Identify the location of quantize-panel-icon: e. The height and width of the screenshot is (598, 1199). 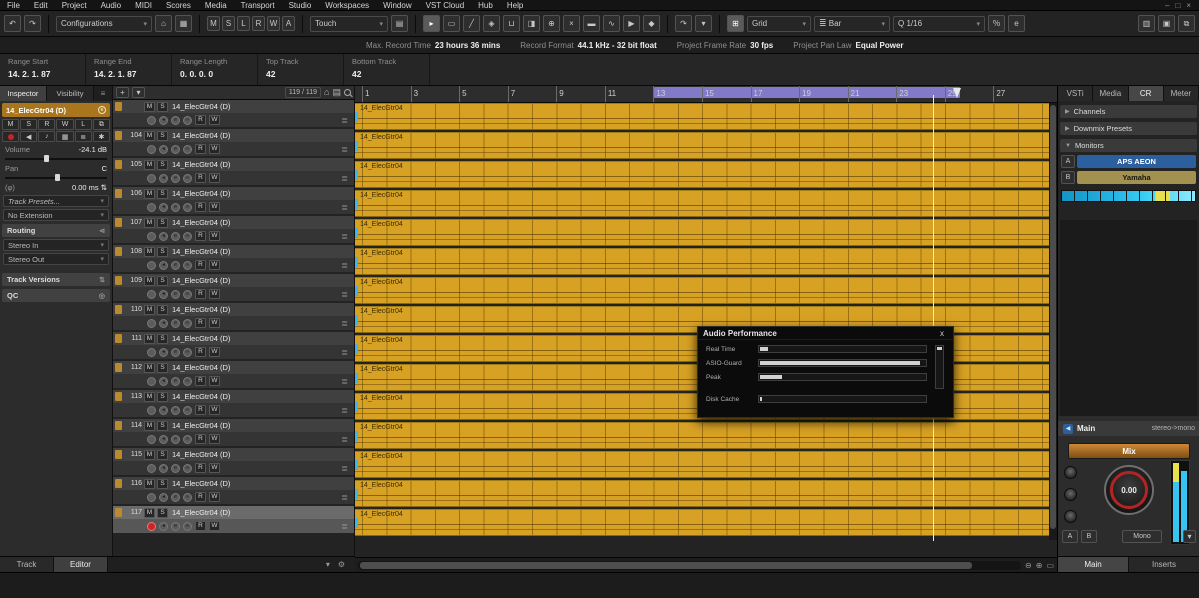
(1016, 23).